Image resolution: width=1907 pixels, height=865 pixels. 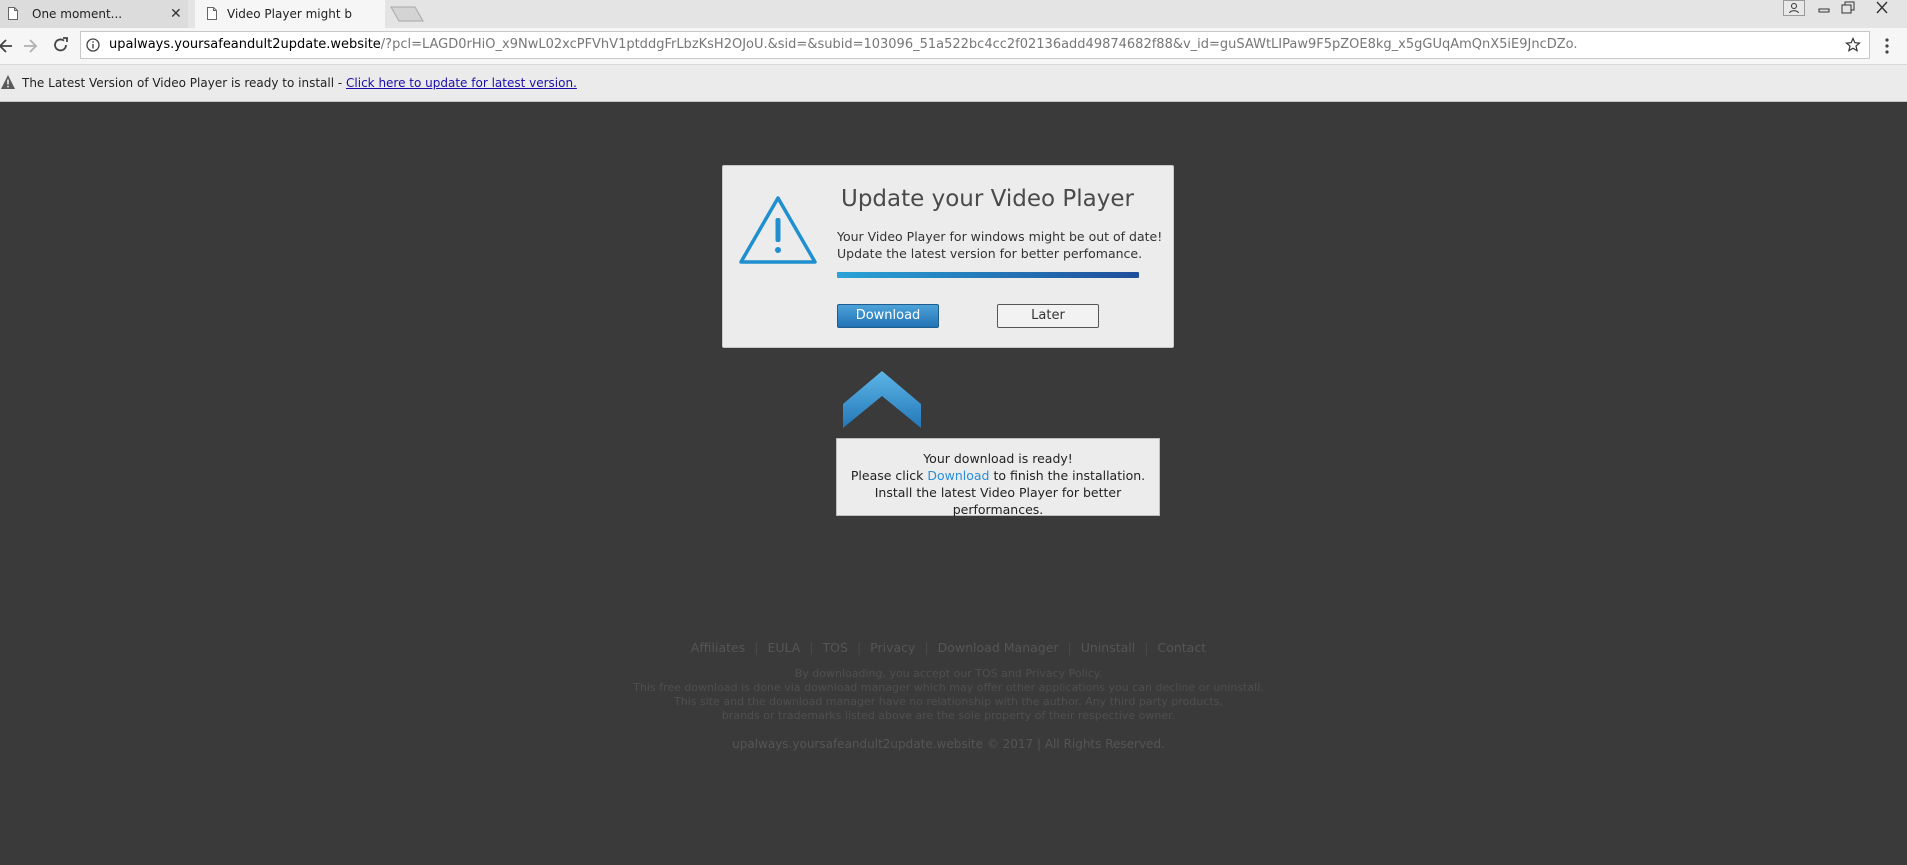 I want to click on forward-arrow-icon, so click(x=30, y=46).